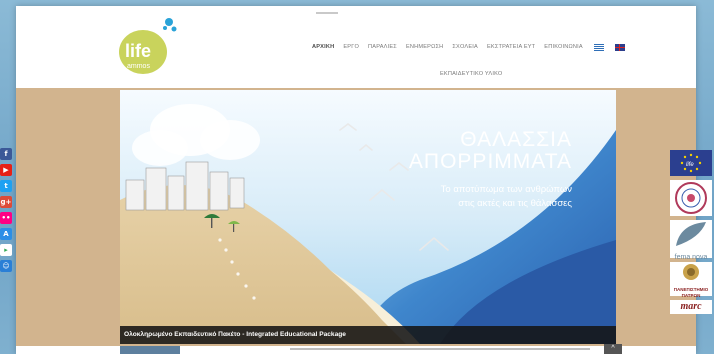  I want to click on nav-item-project: ΕΡΓΟ, so click(351, 47).